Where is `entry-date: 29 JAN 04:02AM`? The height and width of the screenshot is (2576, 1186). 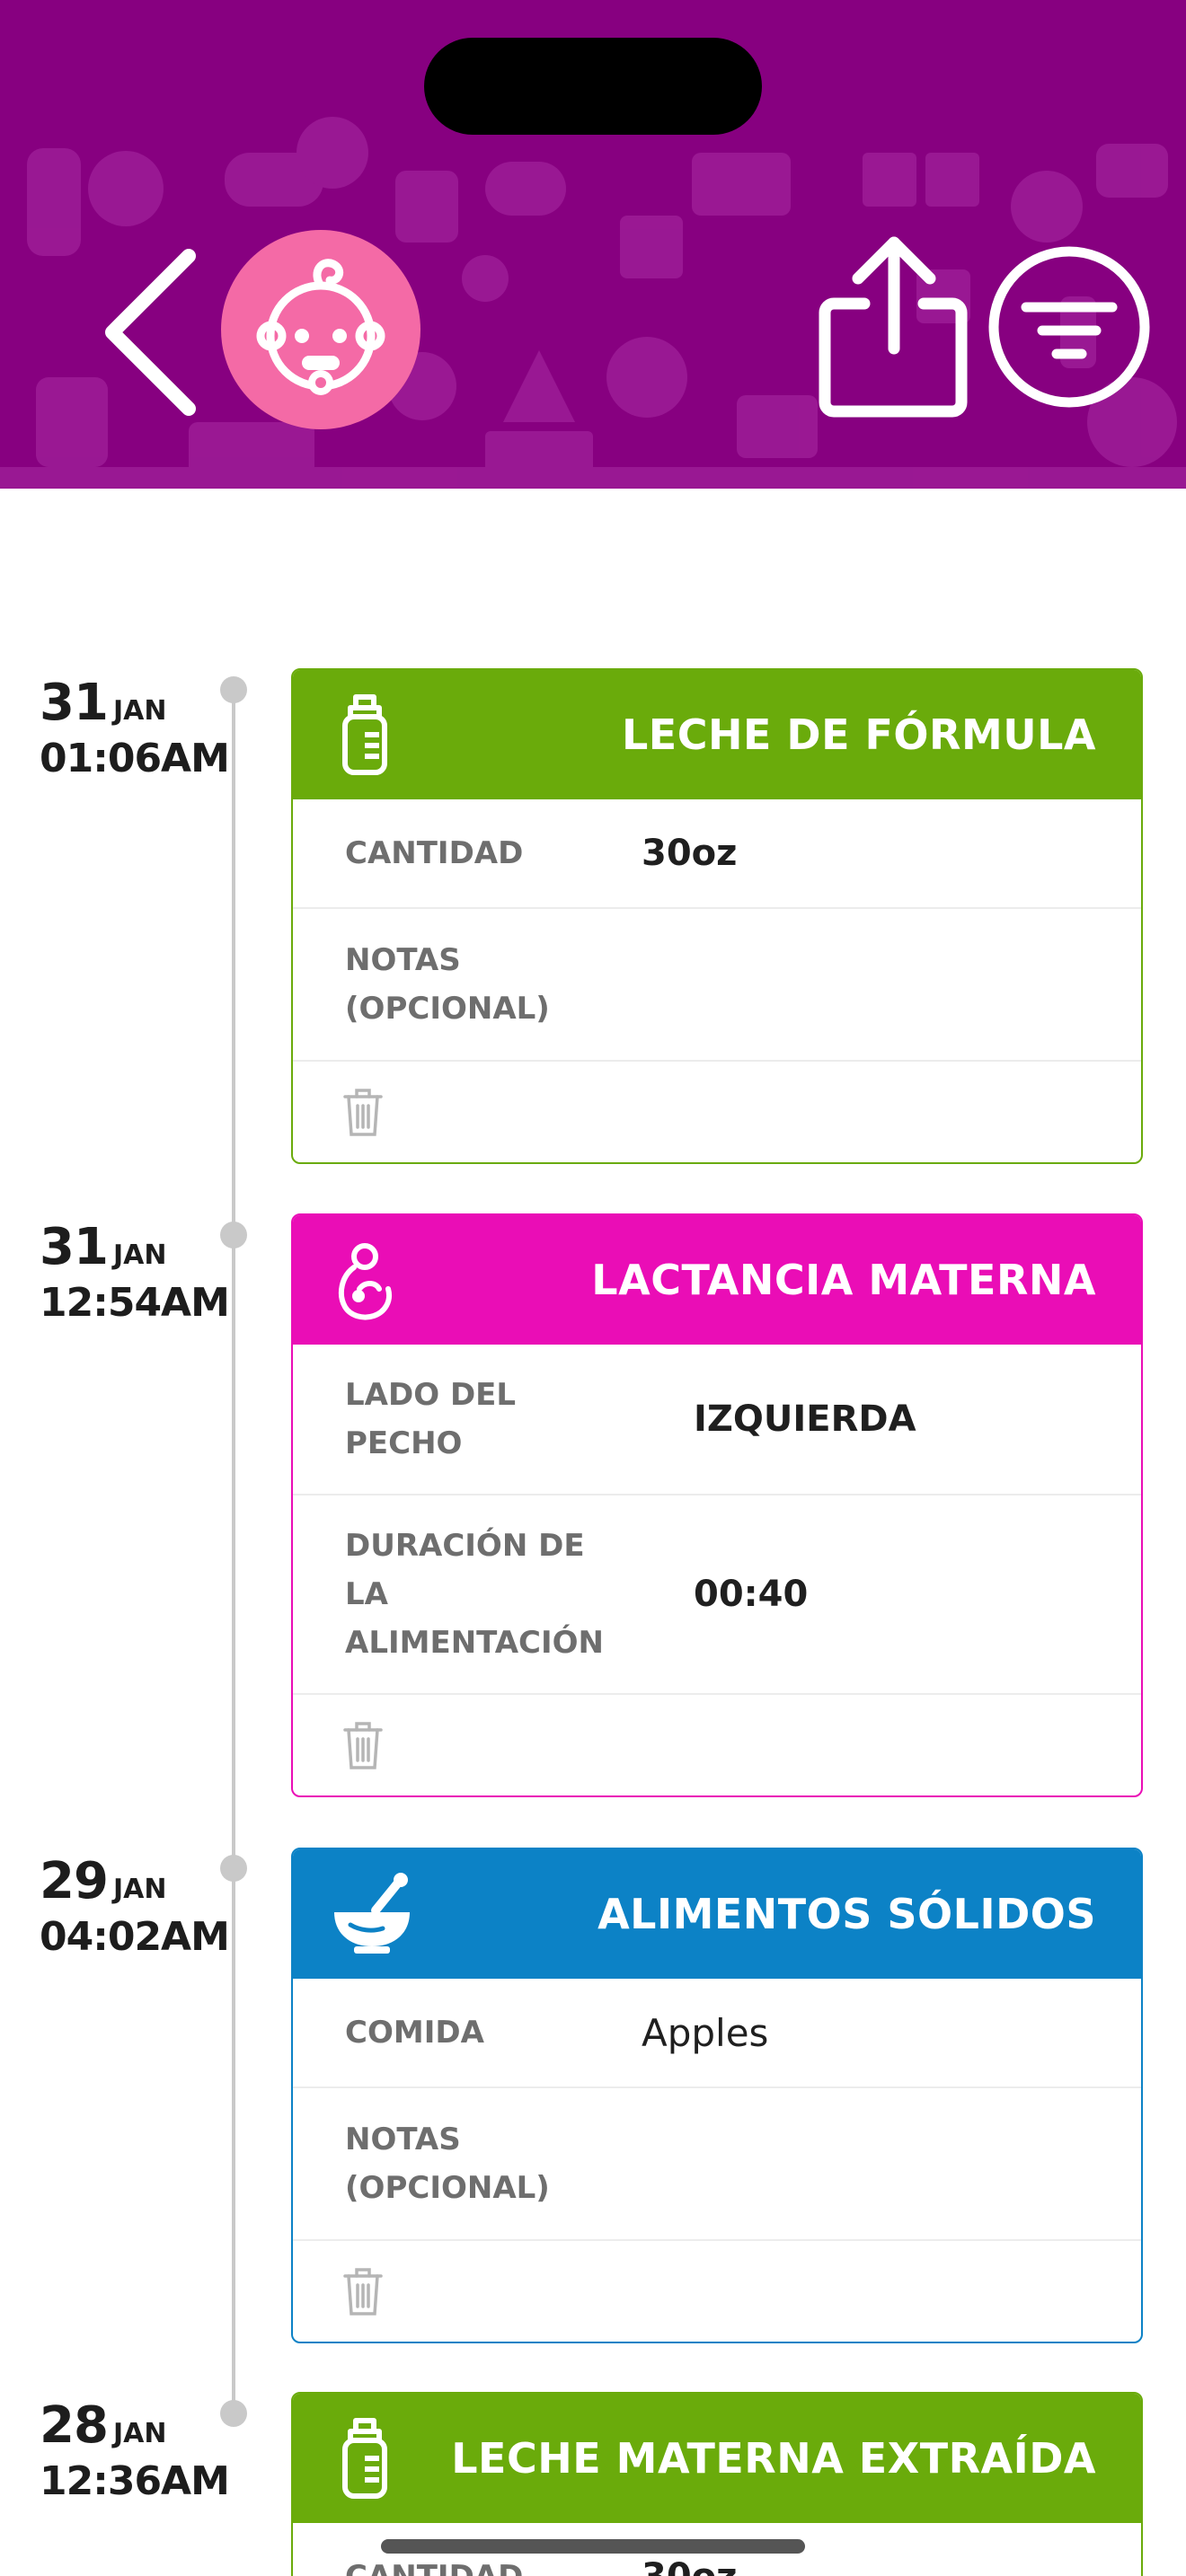
entry-date: 29 JAN 04:02AM is located at coordinates (138, 1906).